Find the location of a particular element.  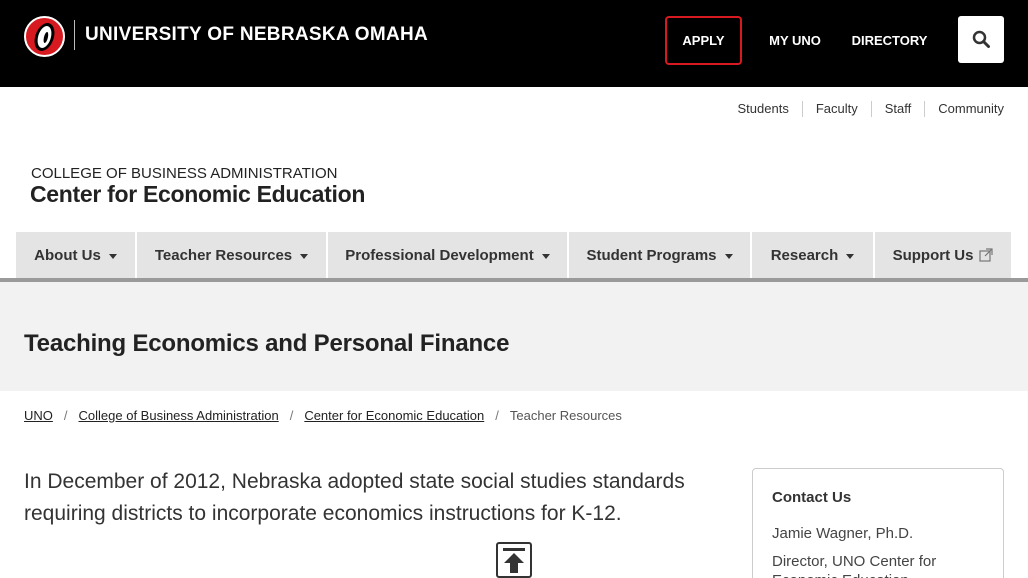

audience-link-faculty: Faculty is located at coordinates (836, 109).